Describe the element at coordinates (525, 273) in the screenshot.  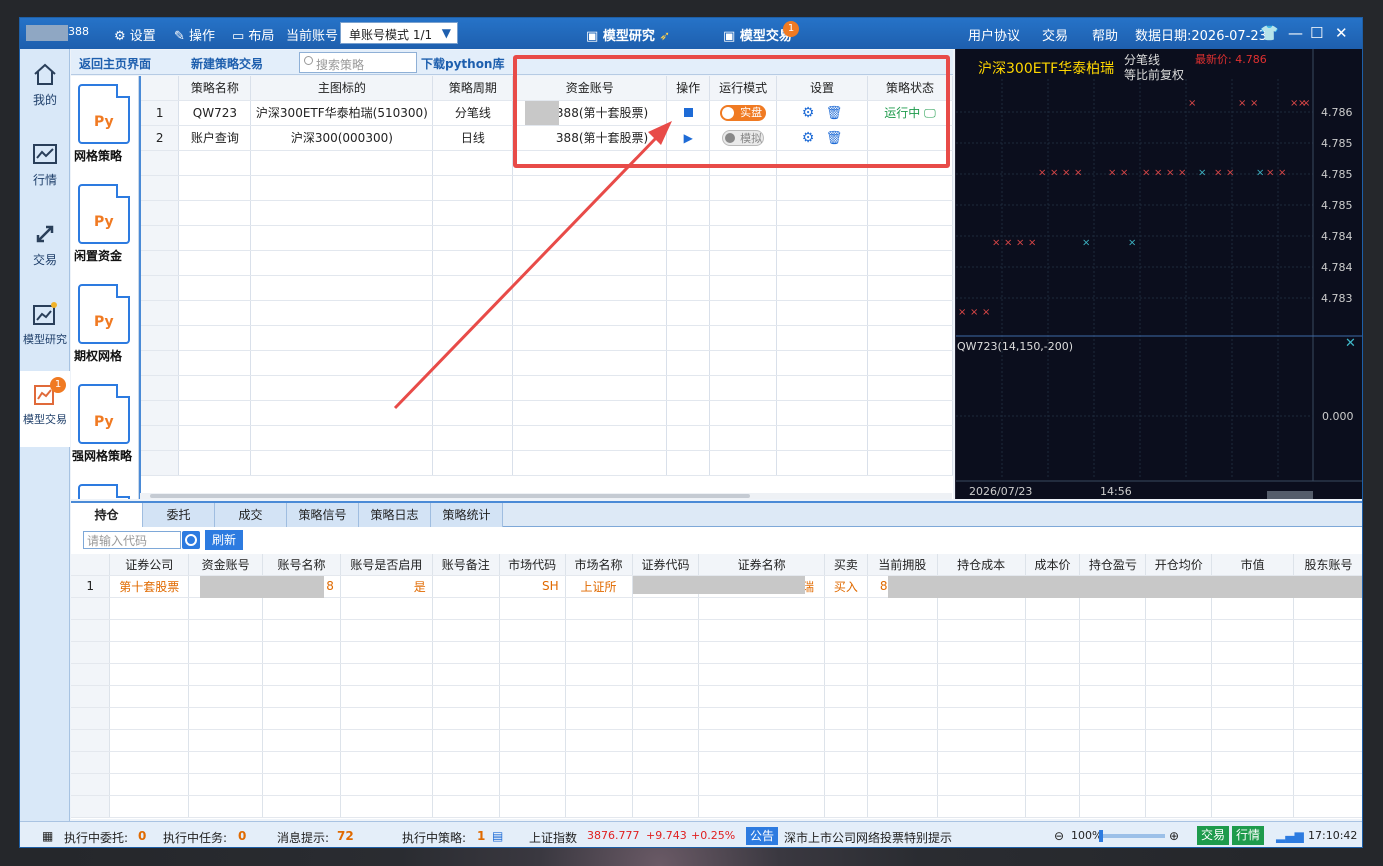
I see `arrow-line` at that location.